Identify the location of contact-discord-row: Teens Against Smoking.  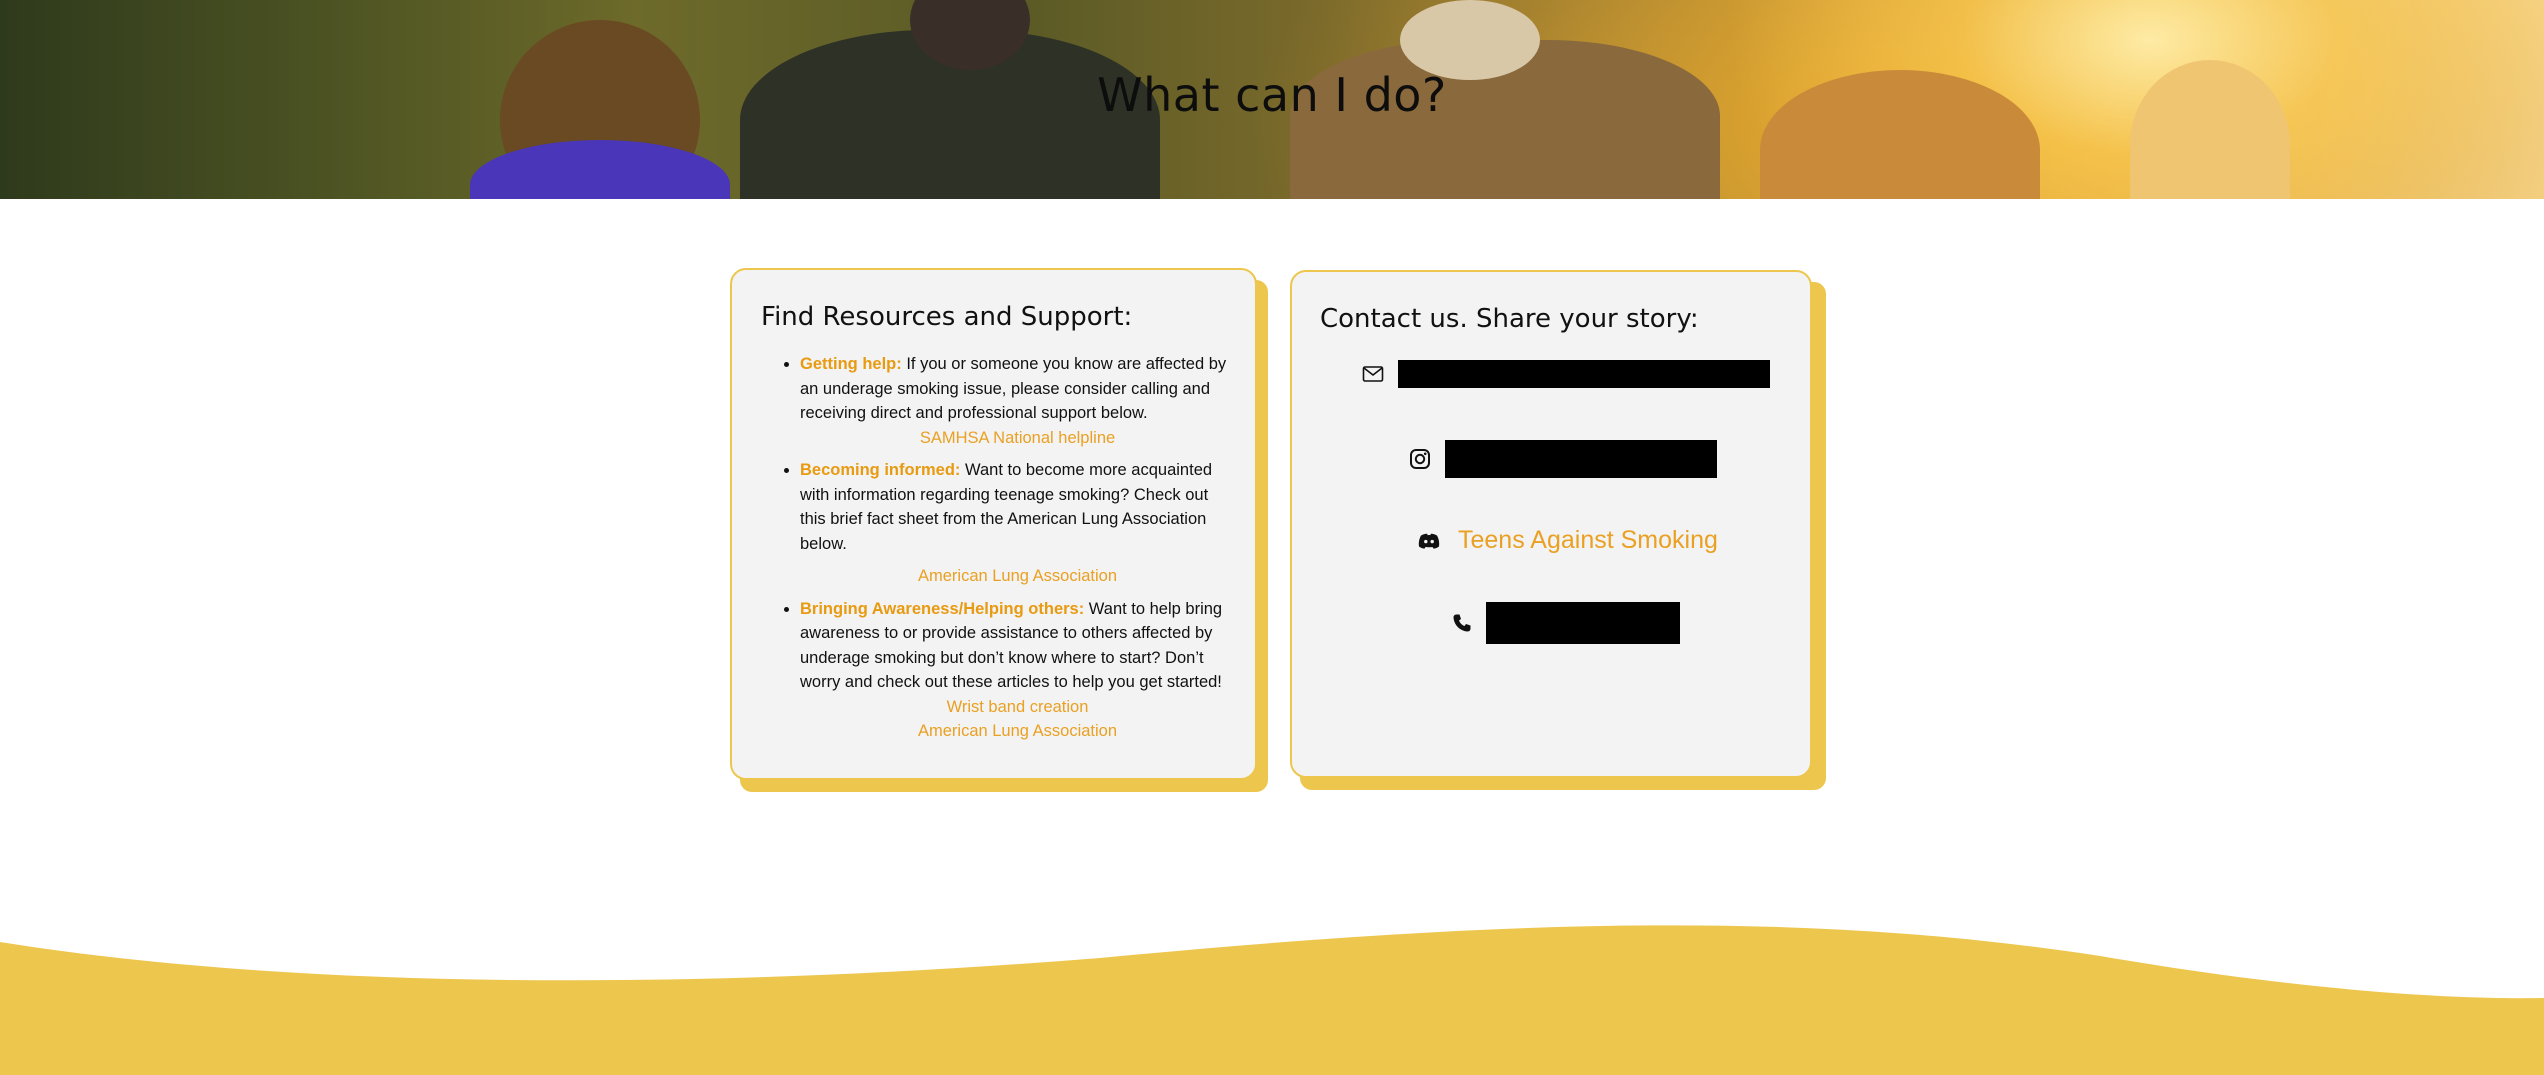
(1568, 540).